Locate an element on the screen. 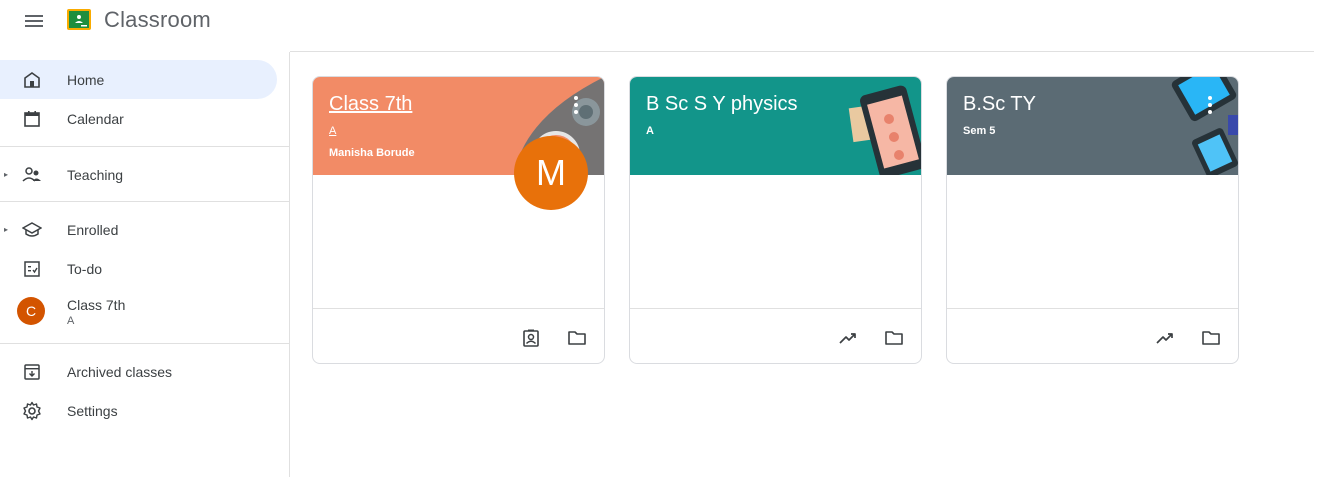 This screenshot has height=477, width=1317. card-teacher-name: Manisha Borude is located at coordinates (372, 153).